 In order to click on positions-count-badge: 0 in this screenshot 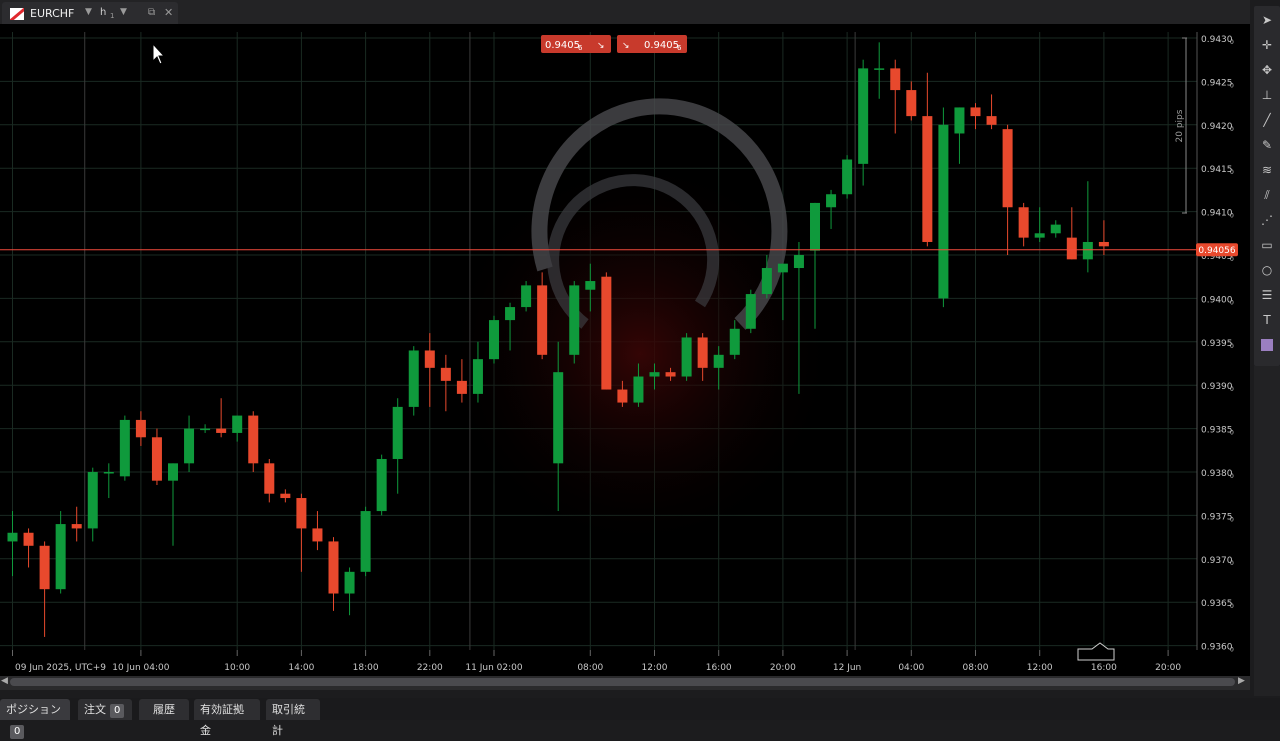, I will do `click(17, 732)`.